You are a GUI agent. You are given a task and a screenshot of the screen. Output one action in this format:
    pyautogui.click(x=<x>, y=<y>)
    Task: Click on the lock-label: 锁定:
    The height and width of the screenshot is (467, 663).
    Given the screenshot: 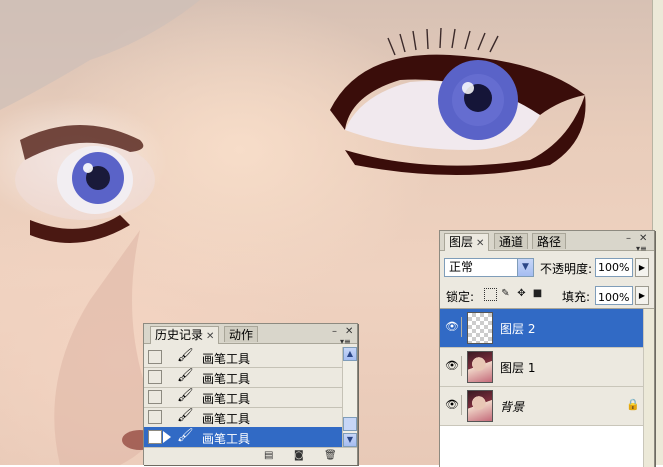 What is the action you would take?
    pyautogui.click(x=460, y=297)
    